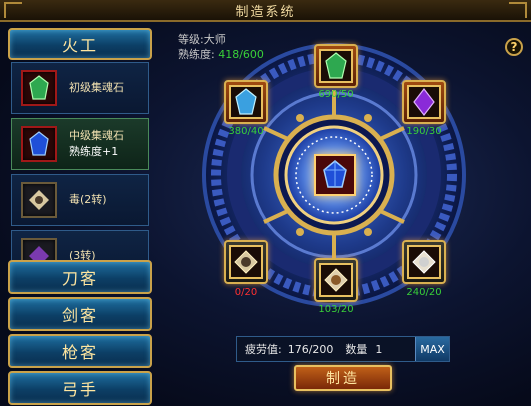  Describe the element at coordinates (214, 39) in the screenshot. I see `level-value: 大师` at that location.